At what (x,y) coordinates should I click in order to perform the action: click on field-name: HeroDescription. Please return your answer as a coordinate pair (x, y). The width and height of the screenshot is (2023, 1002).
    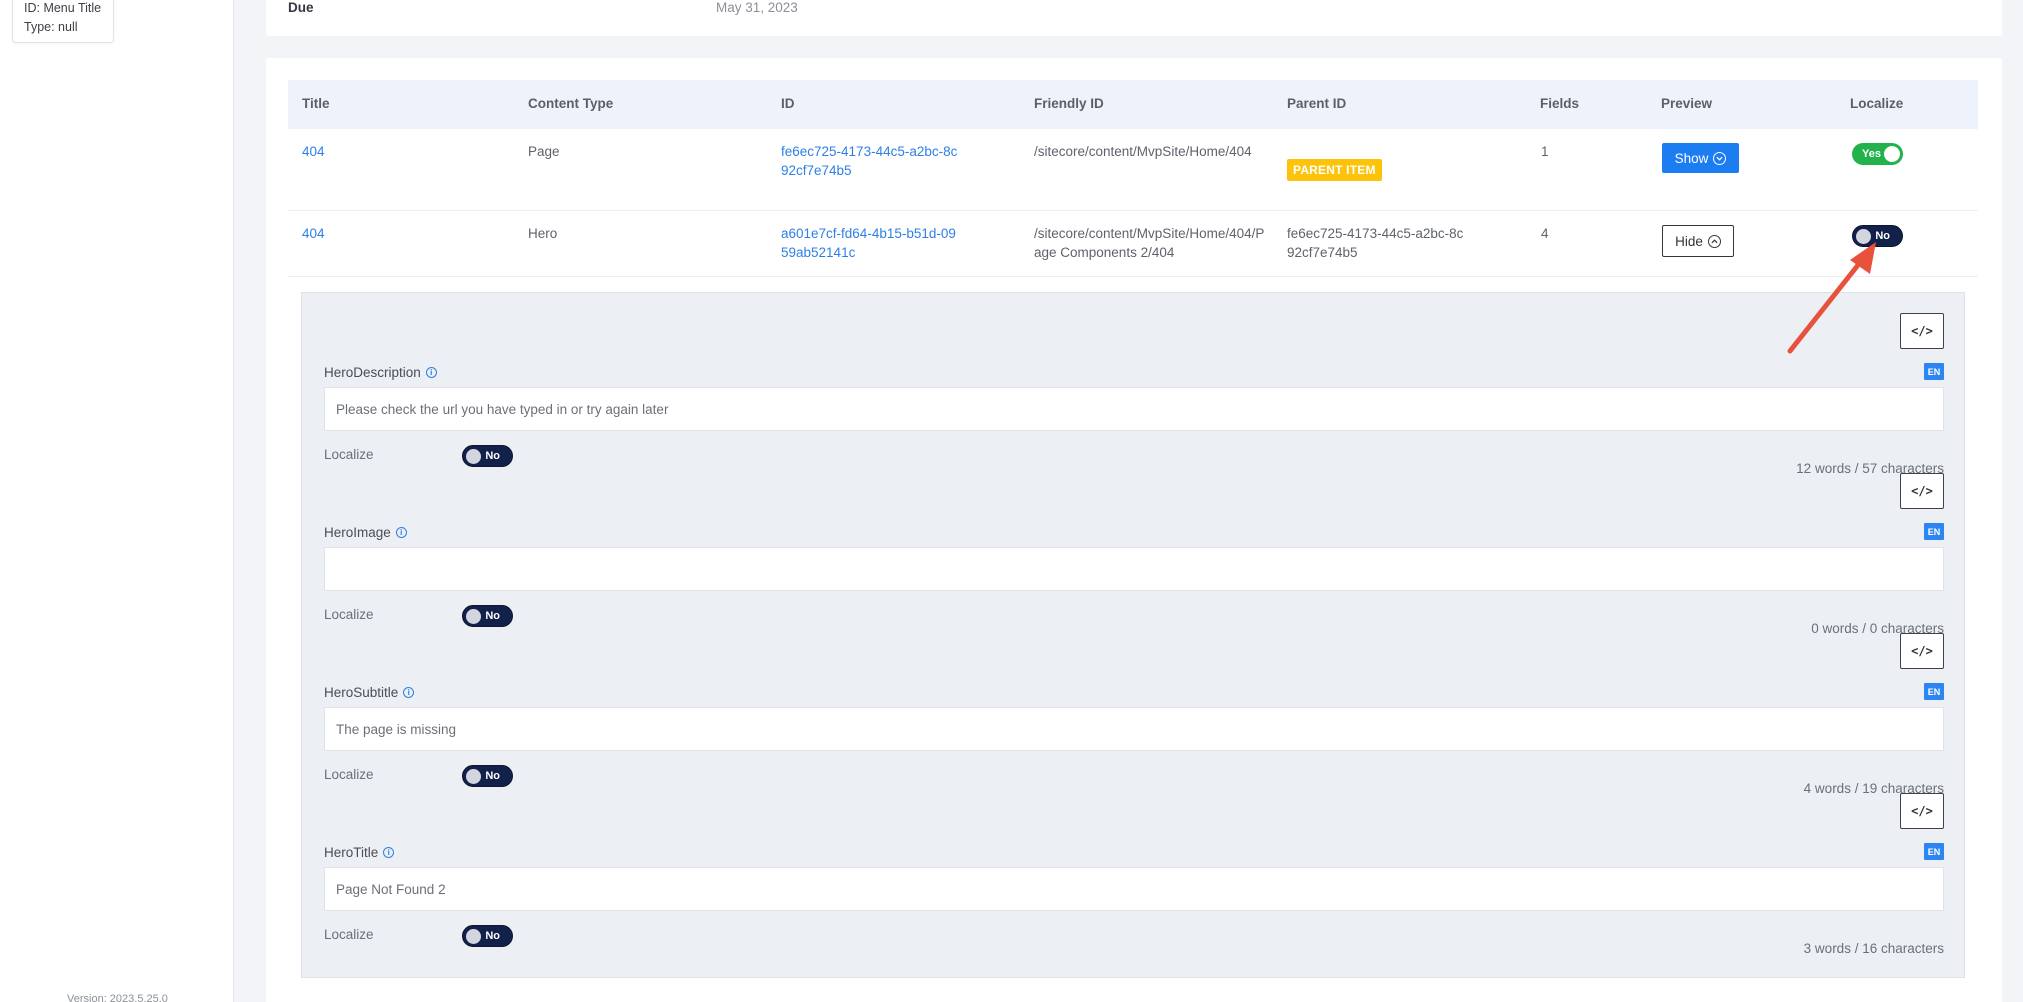
    Looking at the image, I should click on (372, 372).